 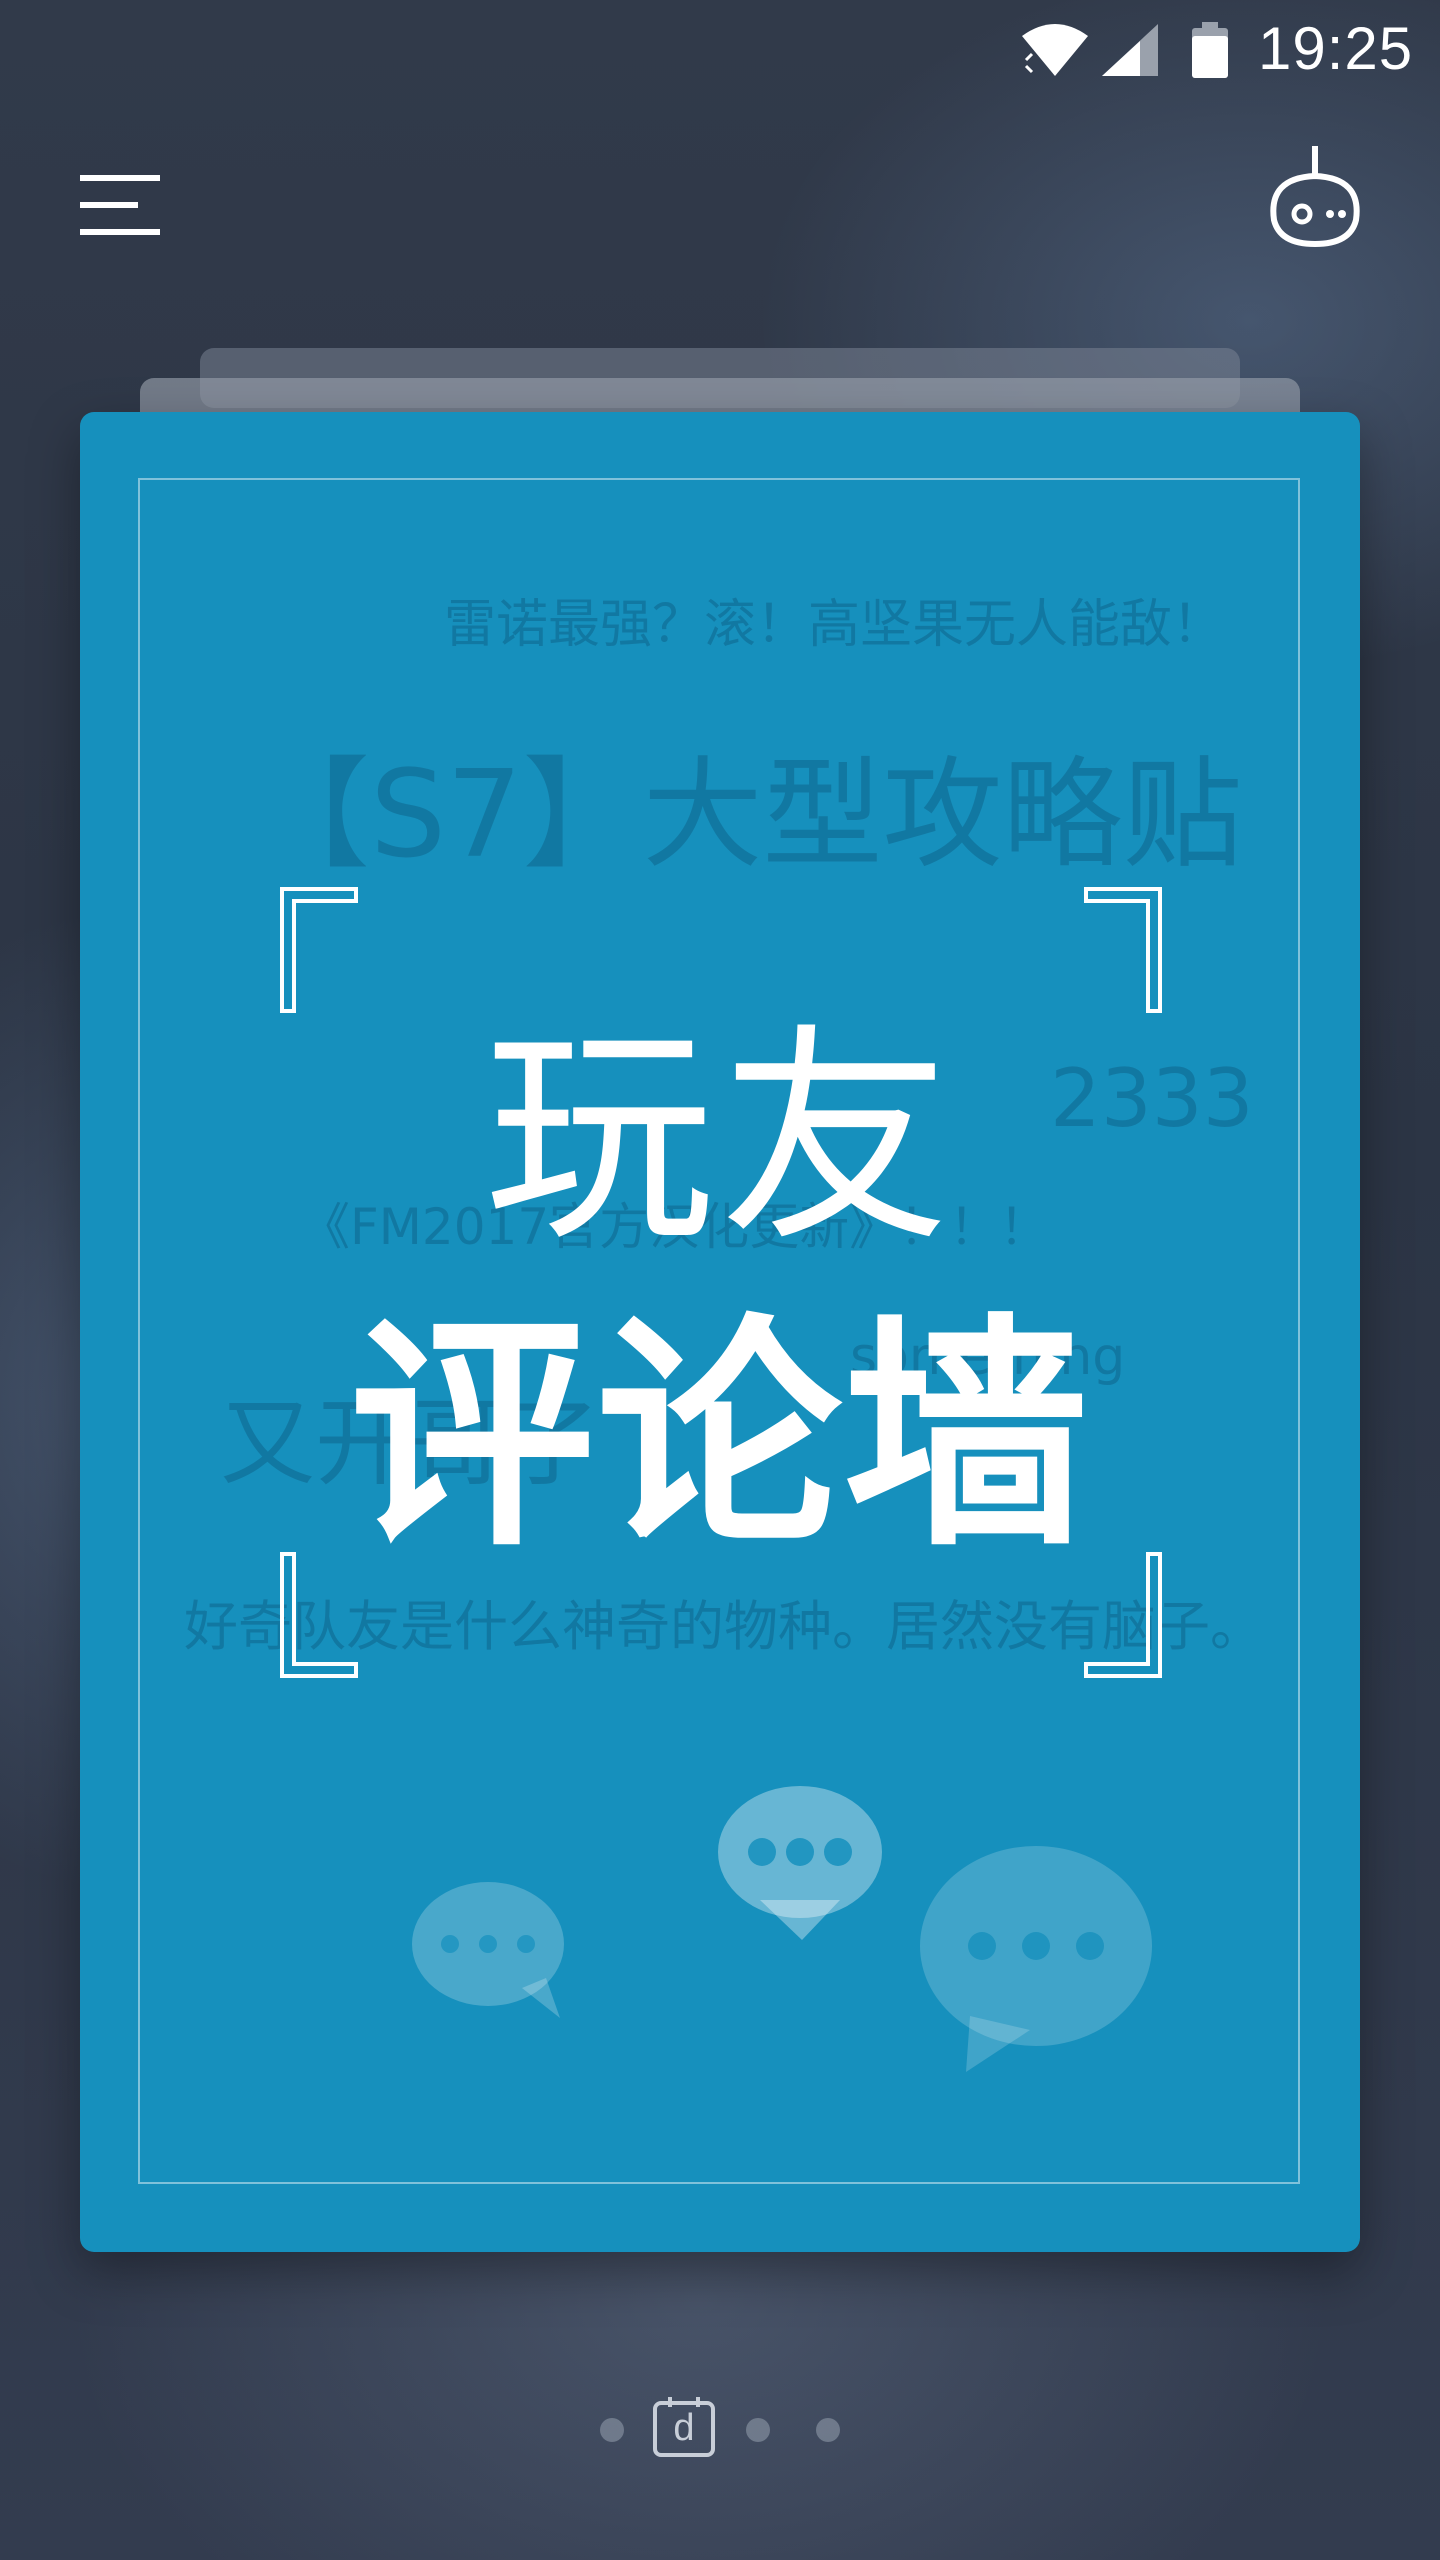 What do you see at coordinates (720, 2430) in the screenshot?
I see `page-indicator: d` at bounding box center [720, 2430].